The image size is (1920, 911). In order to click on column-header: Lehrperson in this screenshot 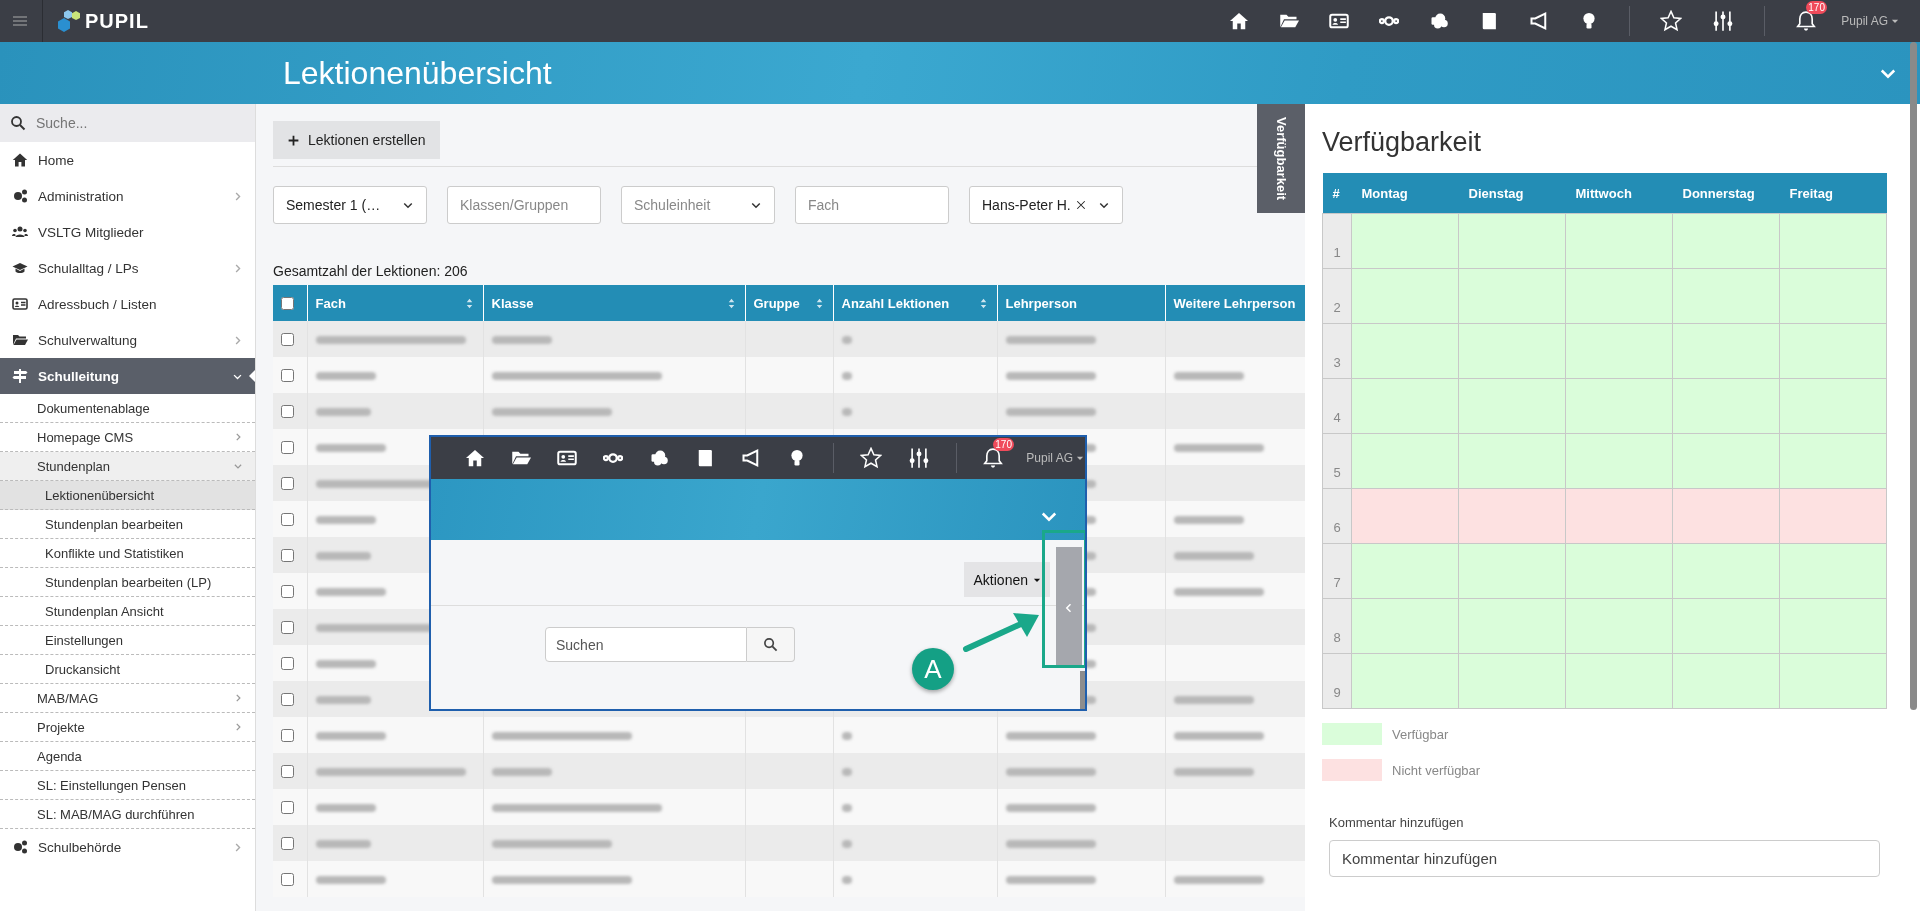, I will do `click(1081, 303)`.